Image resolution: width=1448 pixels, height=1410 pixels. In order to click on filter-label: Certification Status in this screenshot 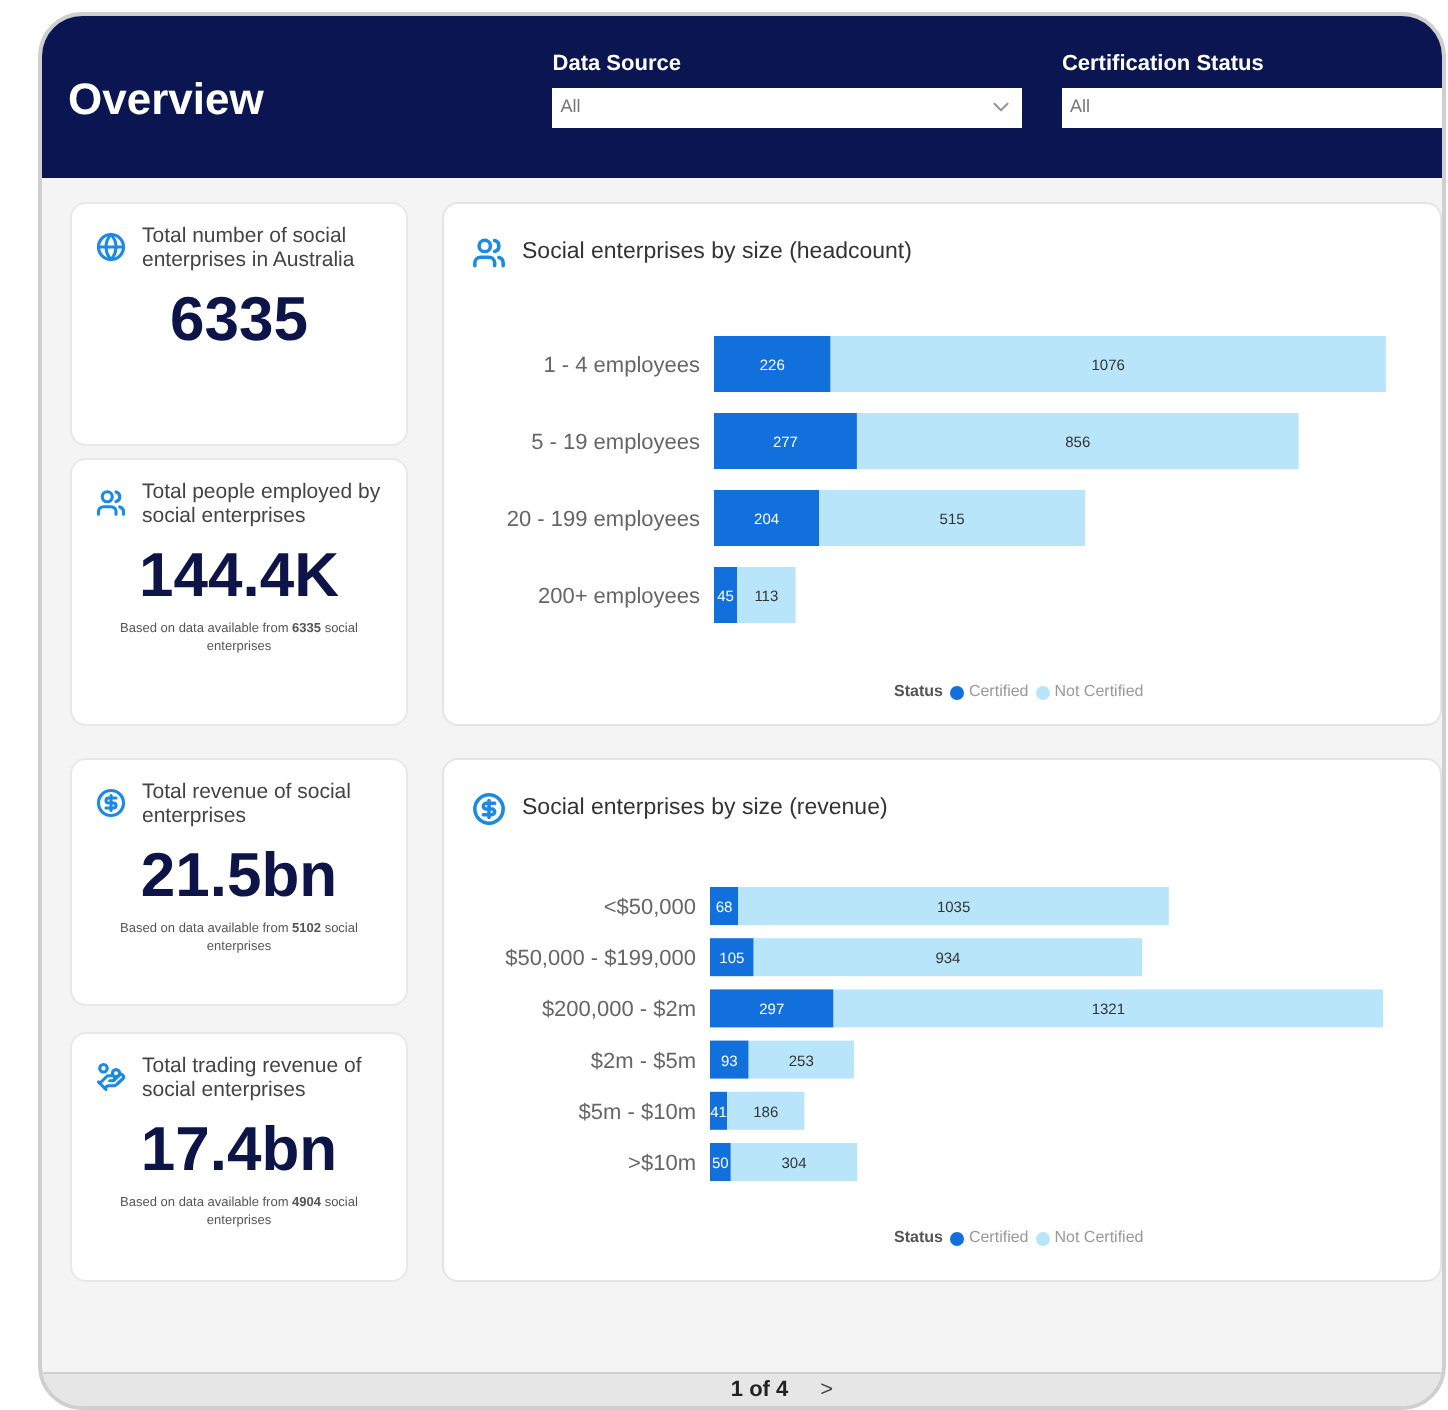, I will do `click(1163, 65)`.